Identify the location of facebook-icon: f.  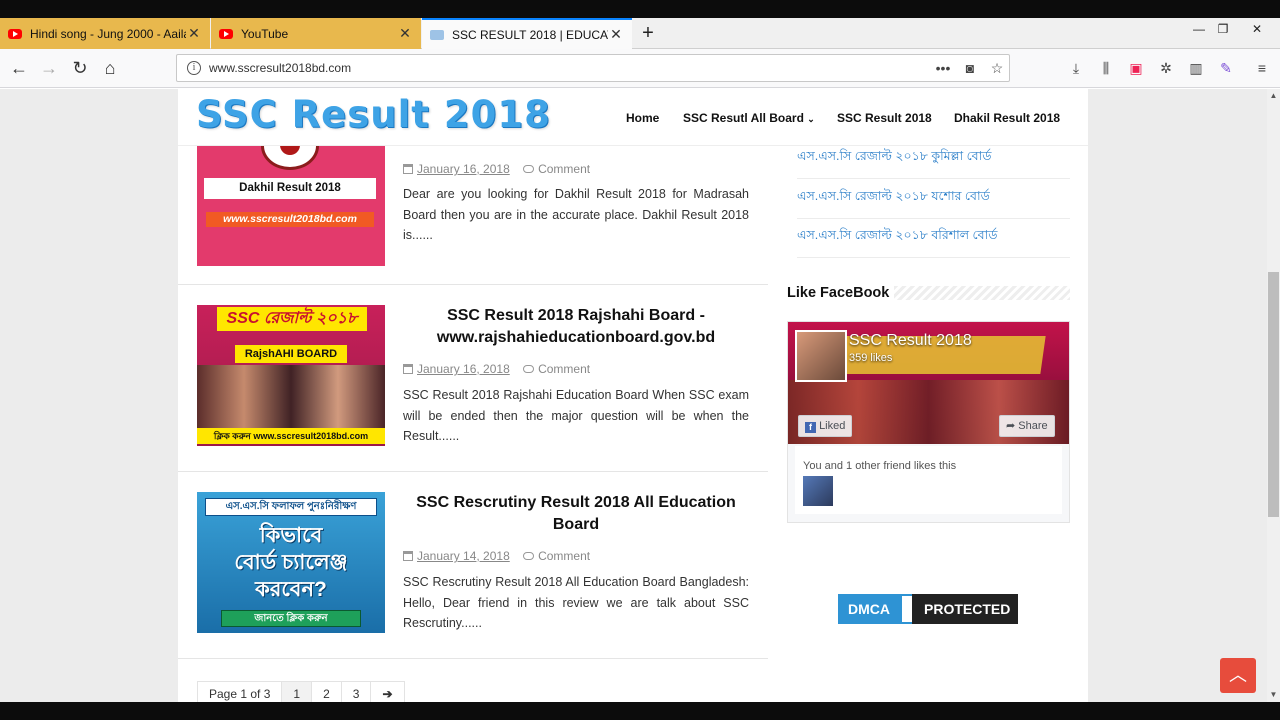
(810, 427).